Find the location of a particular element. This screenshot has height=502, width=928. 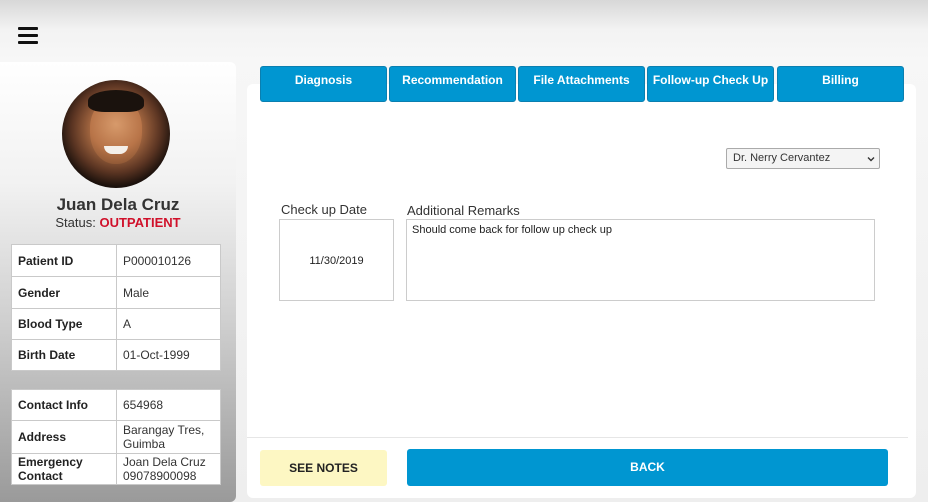

checkup-date-label: Check up Date is located at coordinates (324, 209).